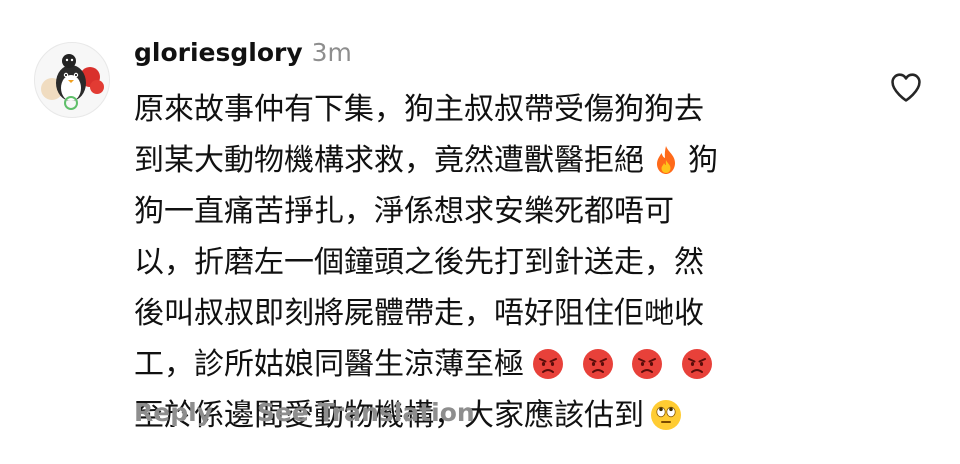 The image size is (960, 464). I want to click on comment-line-text: 狗, so click(703, 160).